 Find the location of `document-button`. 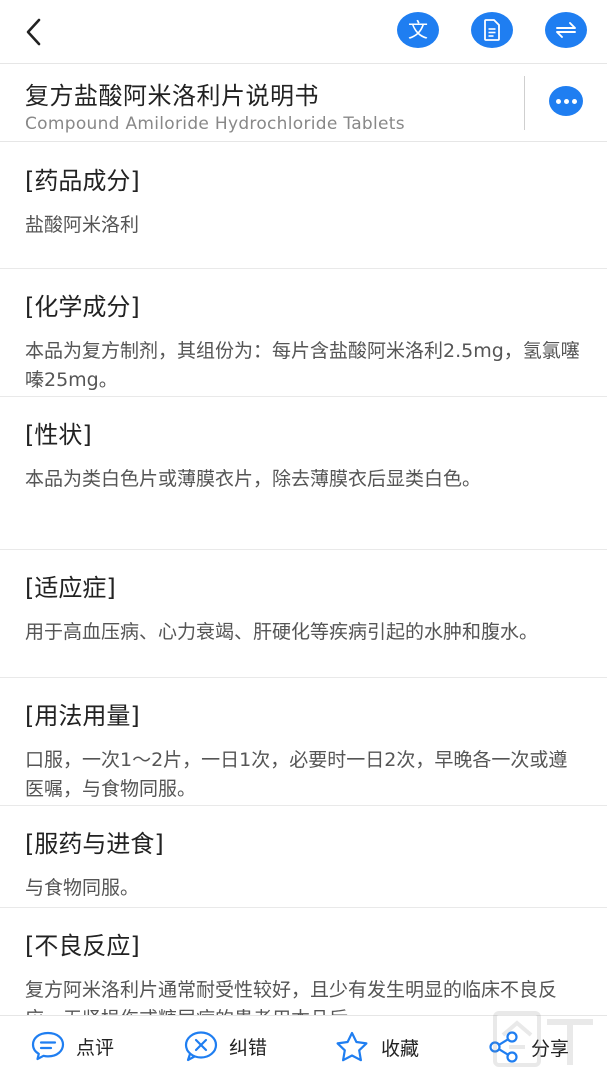

document-button is located at coordinates (492, 30).